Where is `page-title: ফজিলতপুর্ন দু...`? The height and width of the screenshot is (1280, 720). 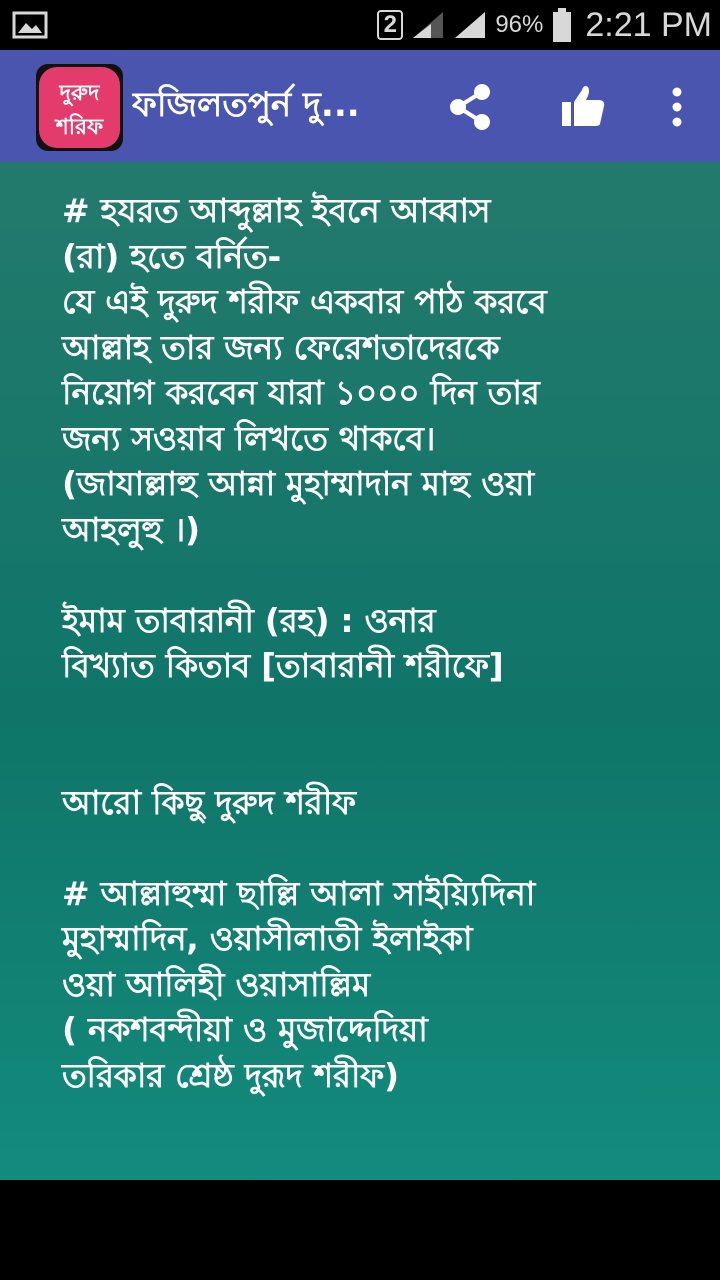 page-title: ফজিলতপুর্ন দু... is located at coordinates (246, 105).